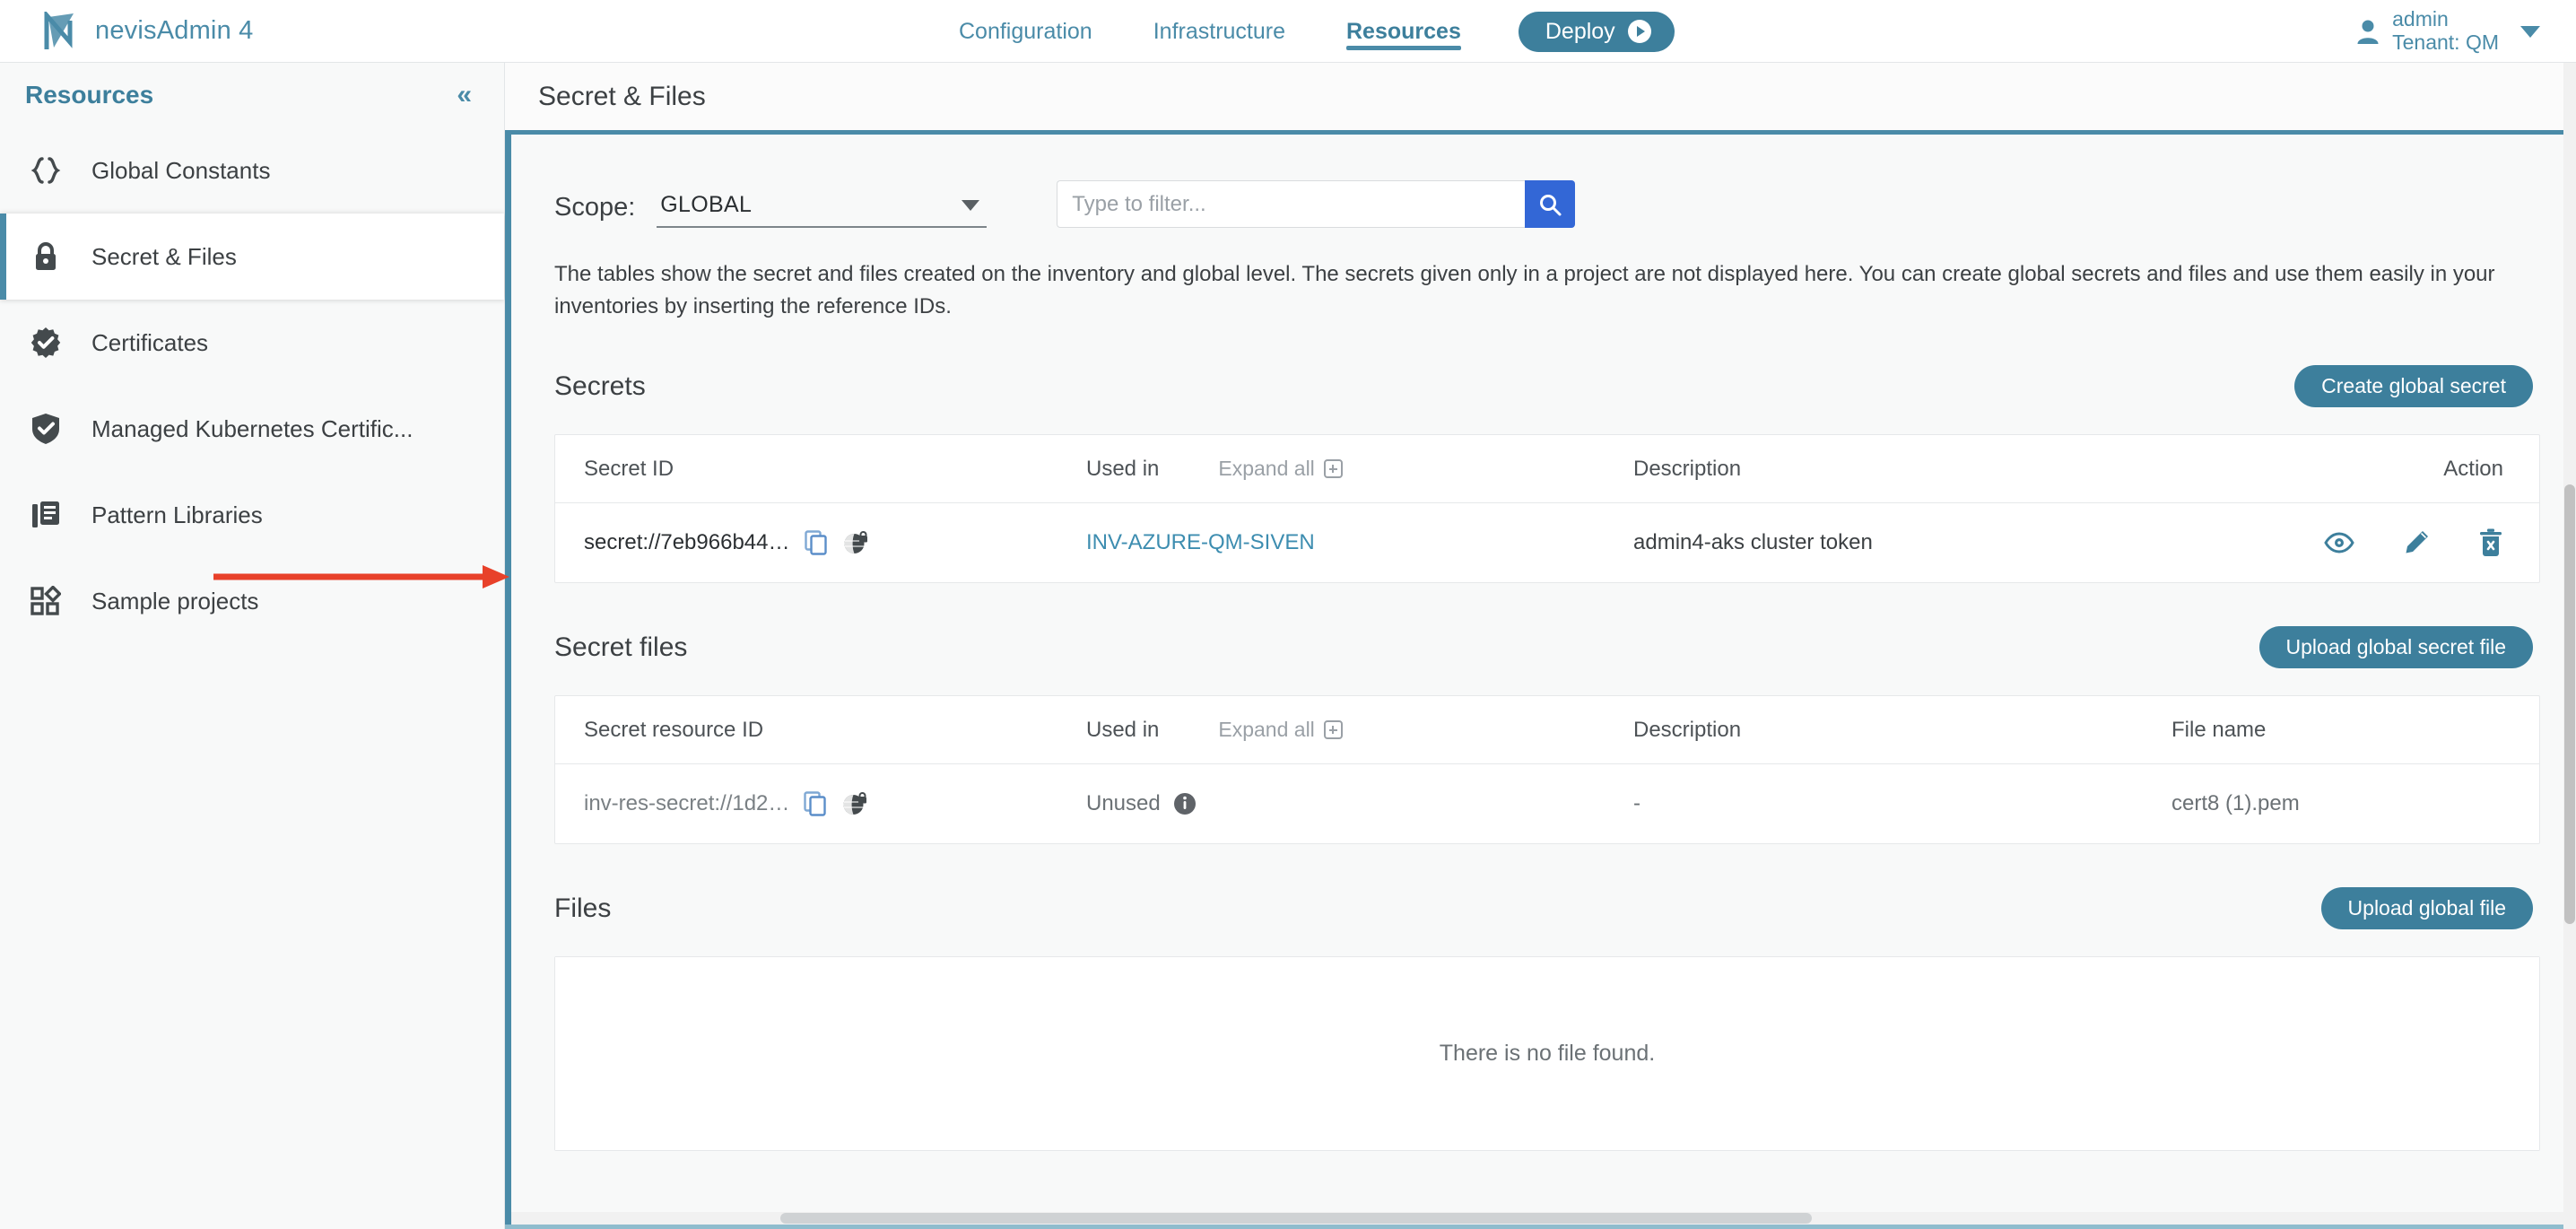 This screenshot has width=2576, height=1229. What do you see at coordinates (1123, 803) in the screenshot?
I see `used-in-value: Unused` at bounding box center [1123, 803].